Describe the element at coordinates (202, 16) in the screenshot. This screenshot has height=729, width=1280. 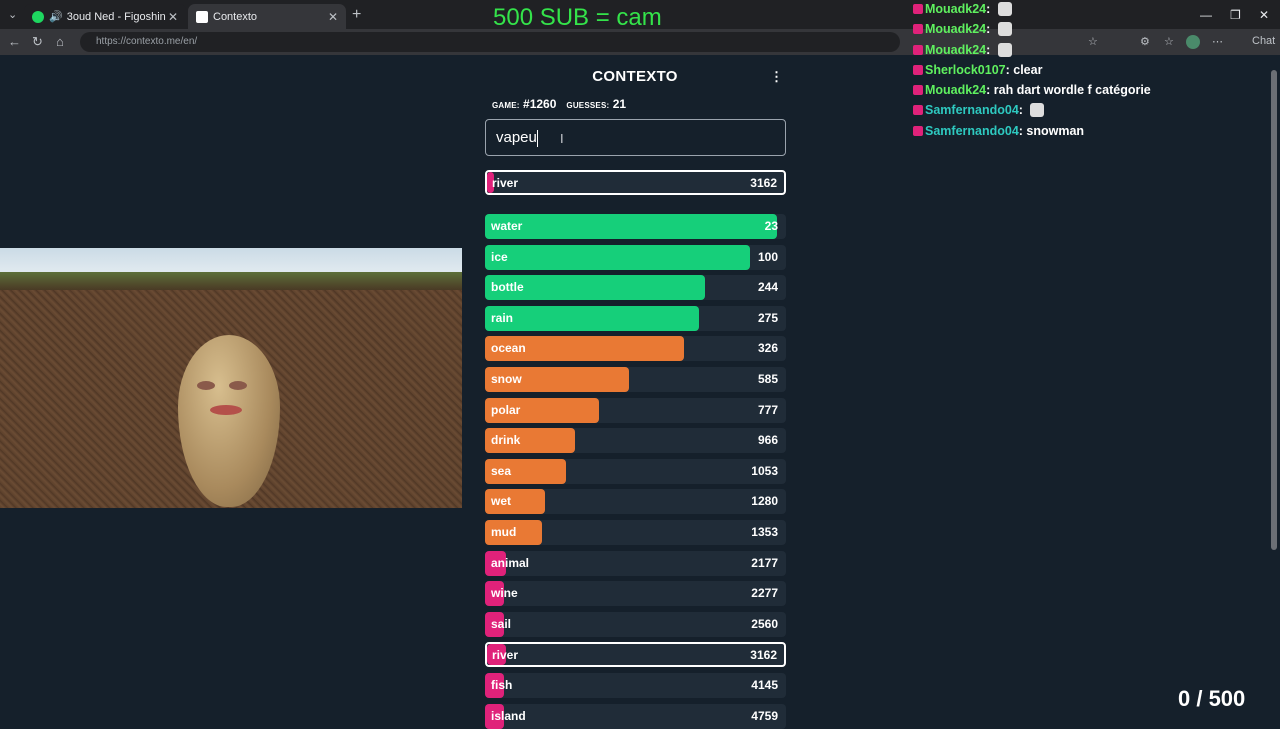
I see `contexto-favicon-icon` at that location.